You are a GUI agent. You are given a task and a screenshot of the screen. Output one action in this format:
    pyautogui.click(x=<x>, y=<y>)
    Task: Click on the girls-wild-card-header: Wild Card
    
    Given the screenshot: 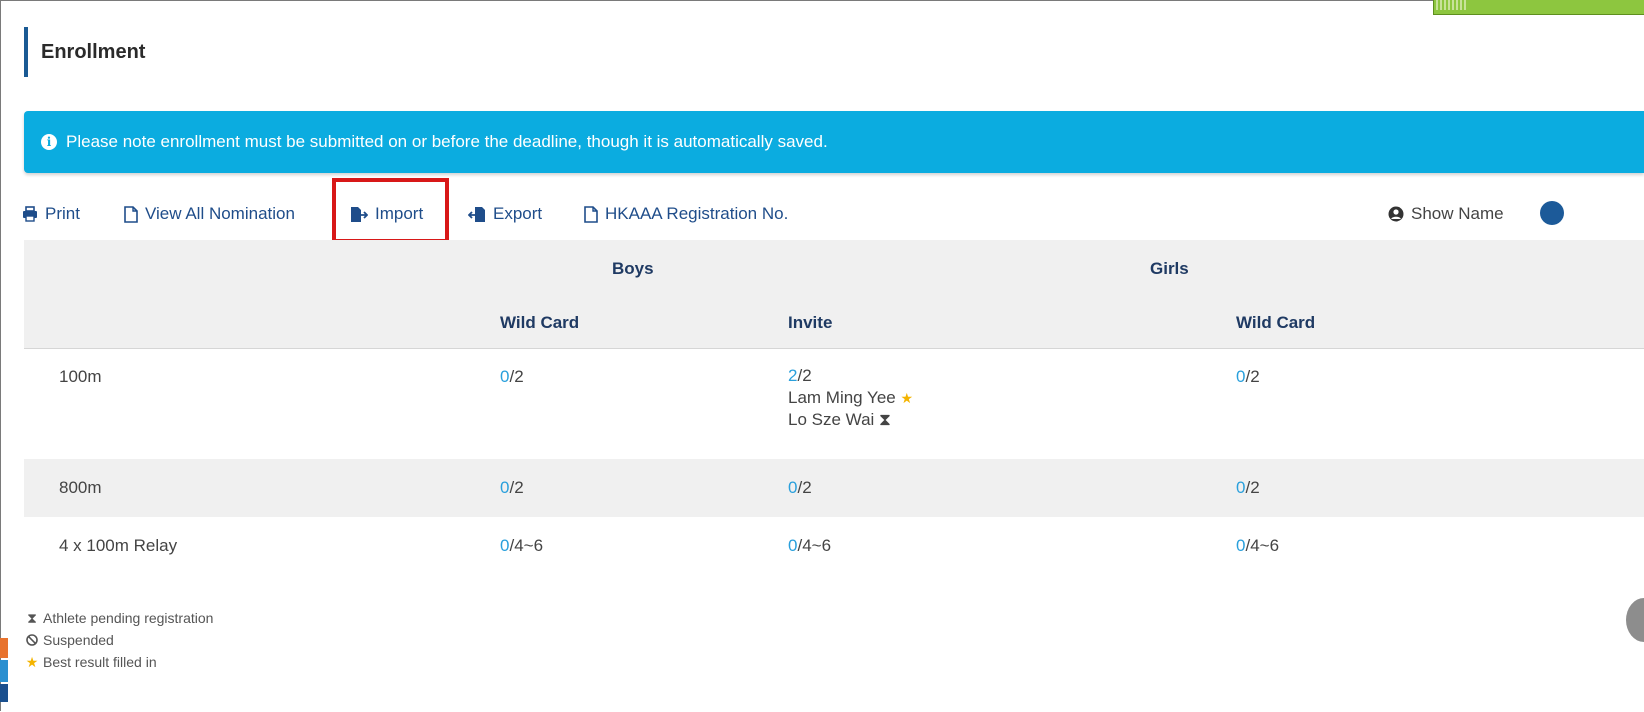 What is the action you would take?
    pyautogui.click(x=1276, y=322)
    